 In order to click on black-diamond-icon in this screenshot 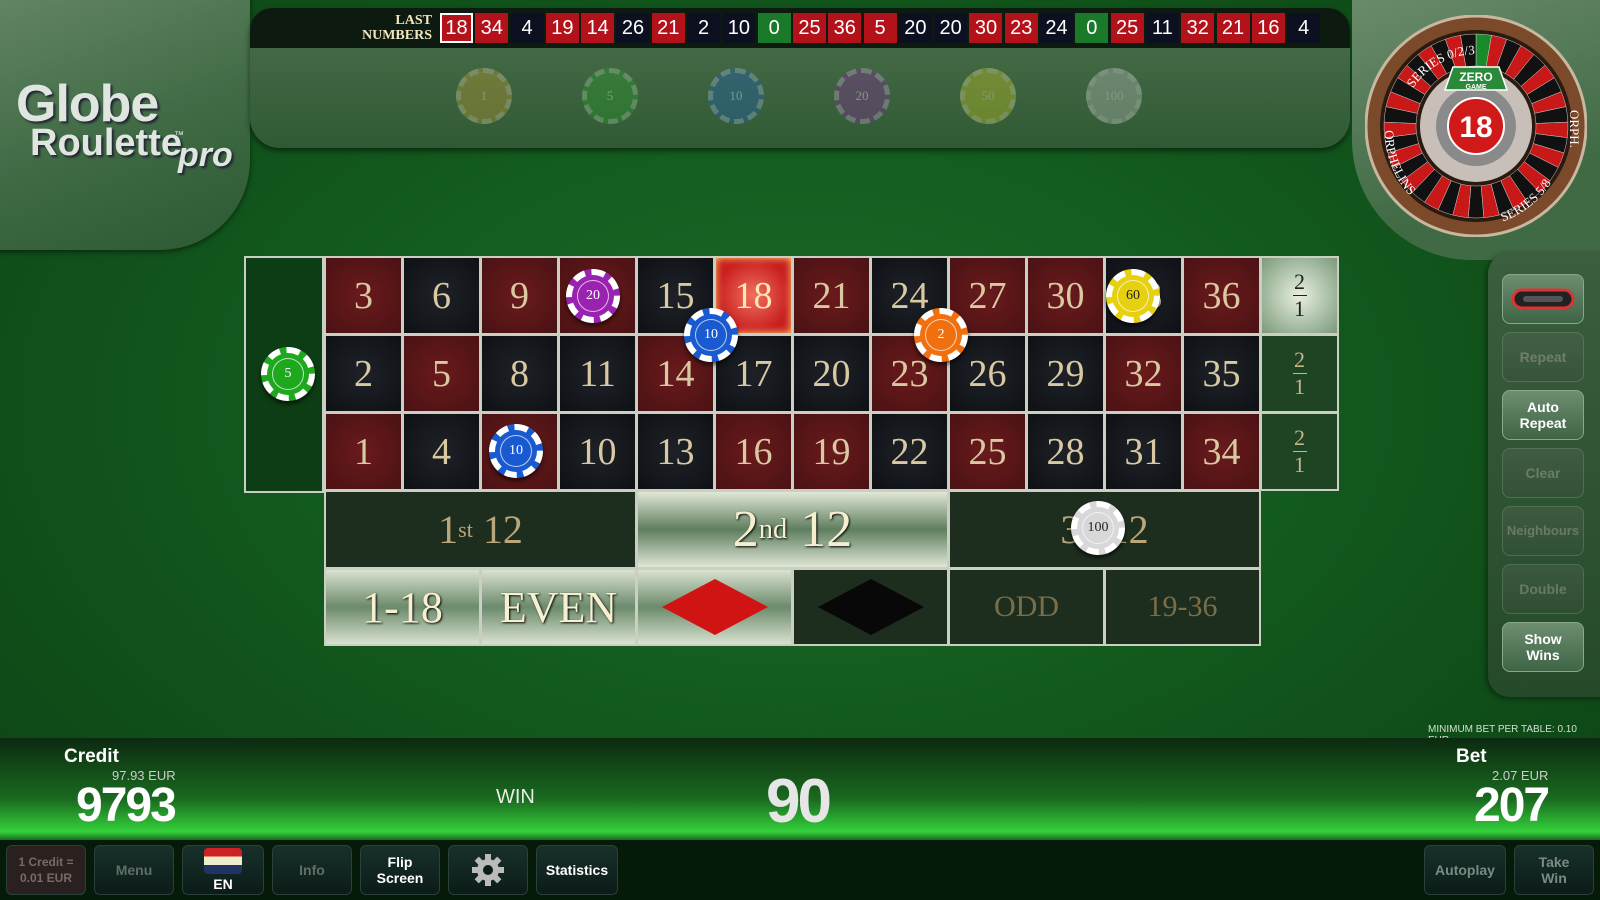, I will do `click(870, 607)`.